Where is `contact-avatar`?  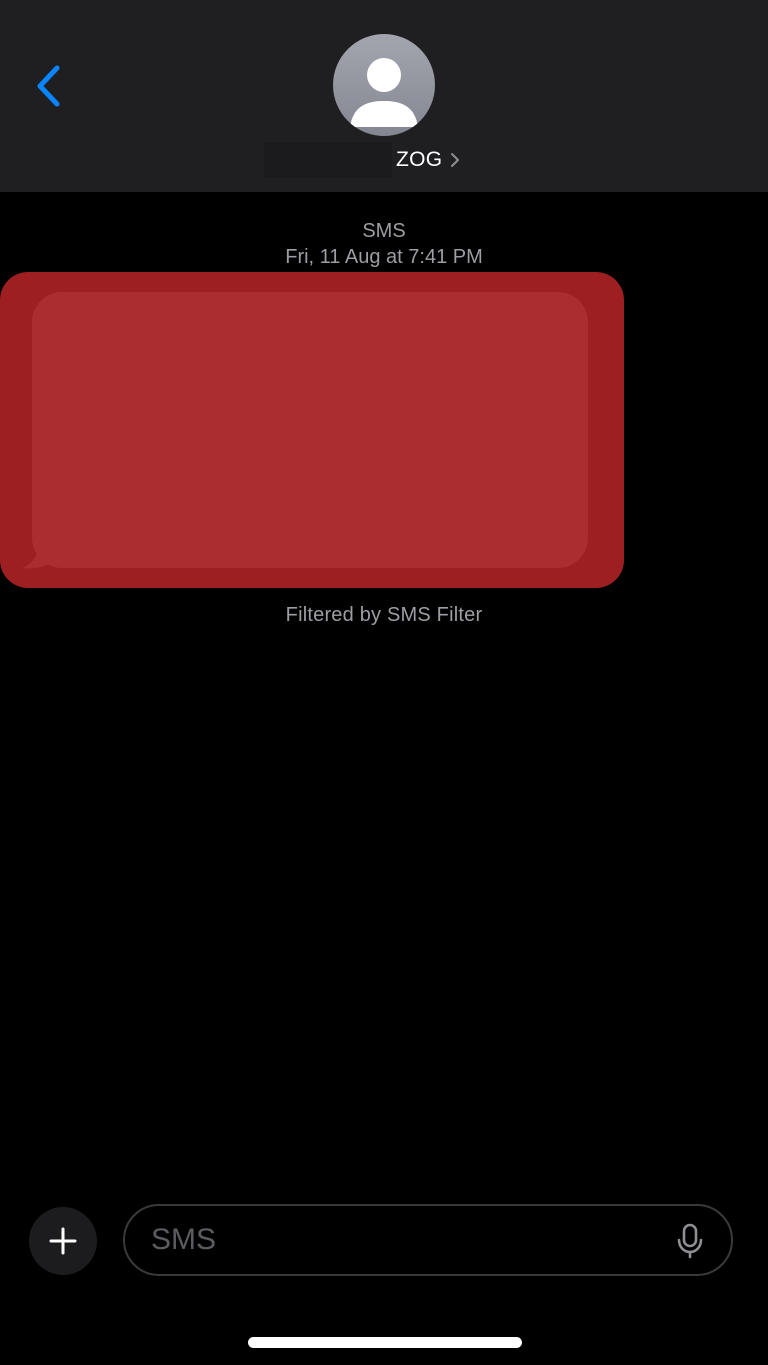 contact-avatar is located at coordinates (384, 85).